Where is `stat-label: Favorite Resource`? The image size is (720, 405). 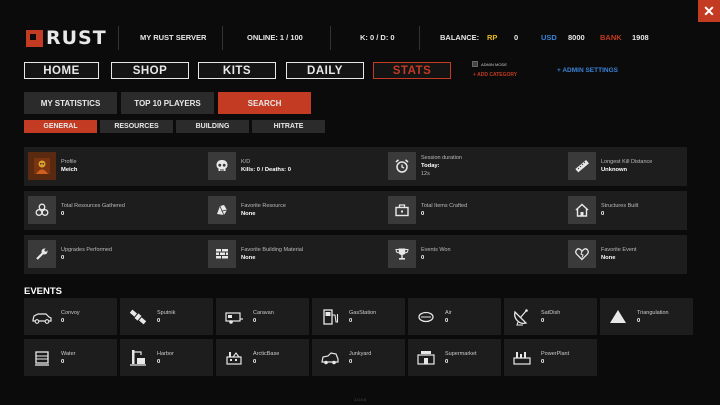
stat-label: Favorite Resource is located at coordinates (263, 206).